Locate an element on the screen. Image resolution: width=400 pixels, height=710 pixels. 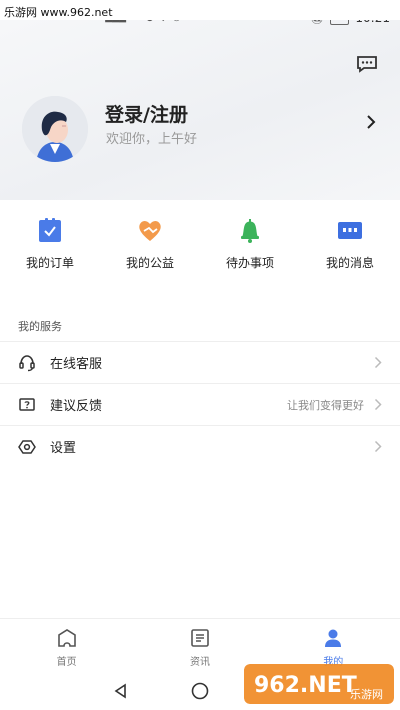
greeting-text: 欢迎你，上午好 is located at coordinates (152, 139).